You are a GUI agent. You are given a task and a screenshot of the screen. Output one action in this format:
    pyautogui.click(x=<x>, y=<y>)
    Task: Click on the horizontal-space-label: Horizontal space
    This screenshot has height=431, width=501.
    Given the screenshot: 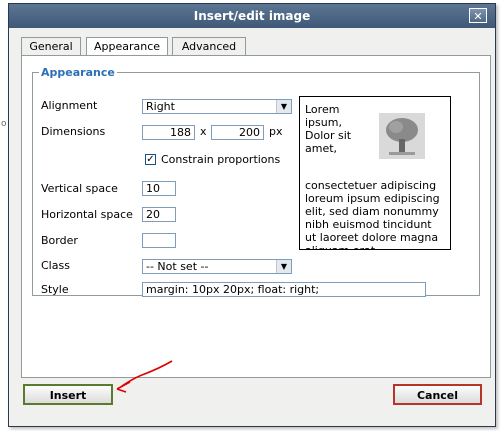 What is the action you would take?
    pyautogui.click(x=87, y=214)
    